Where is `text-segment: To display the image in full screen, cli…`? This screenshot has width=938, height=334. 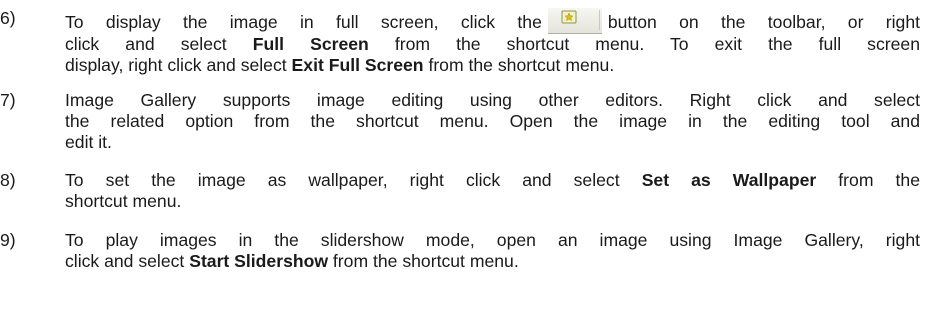 text-segment: To display the image in full screen, cli… is located at coordinates (303, 22).